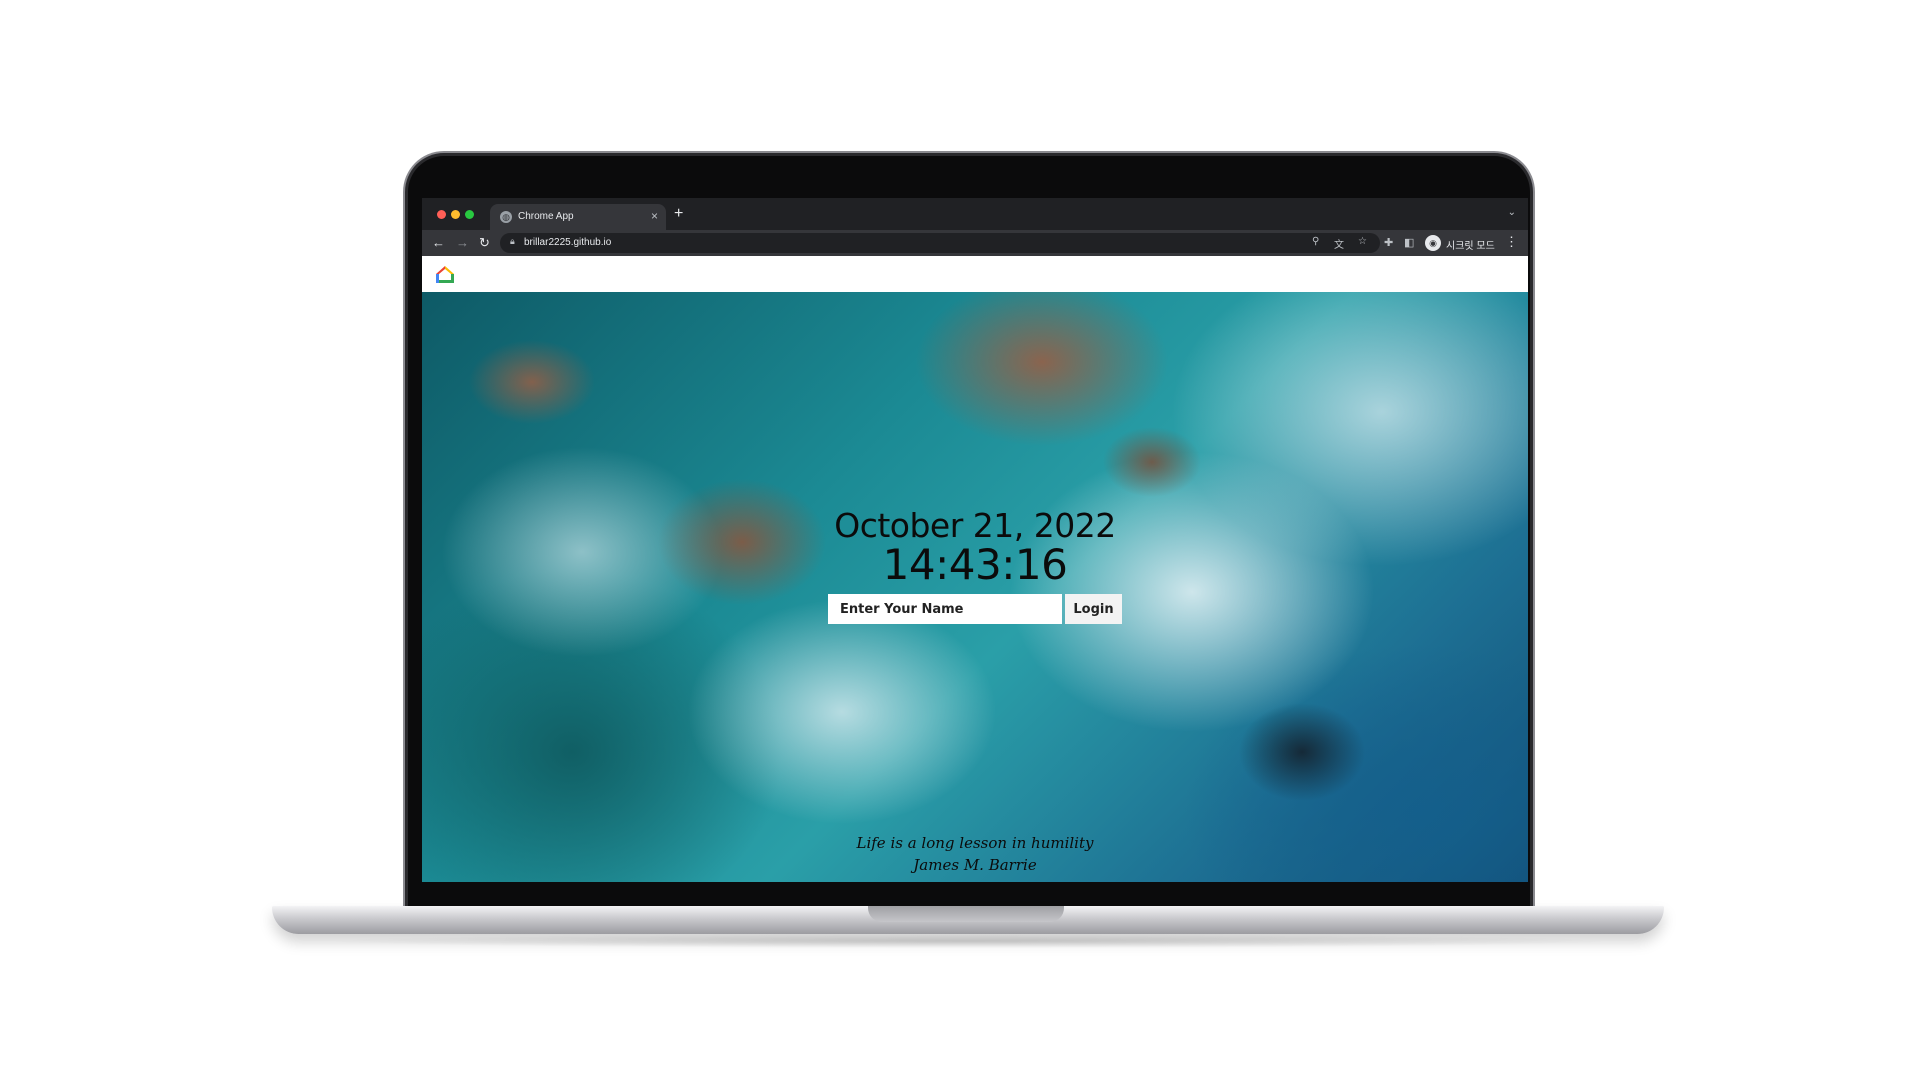  I want to click on login-form: Login, so click(975, 609).